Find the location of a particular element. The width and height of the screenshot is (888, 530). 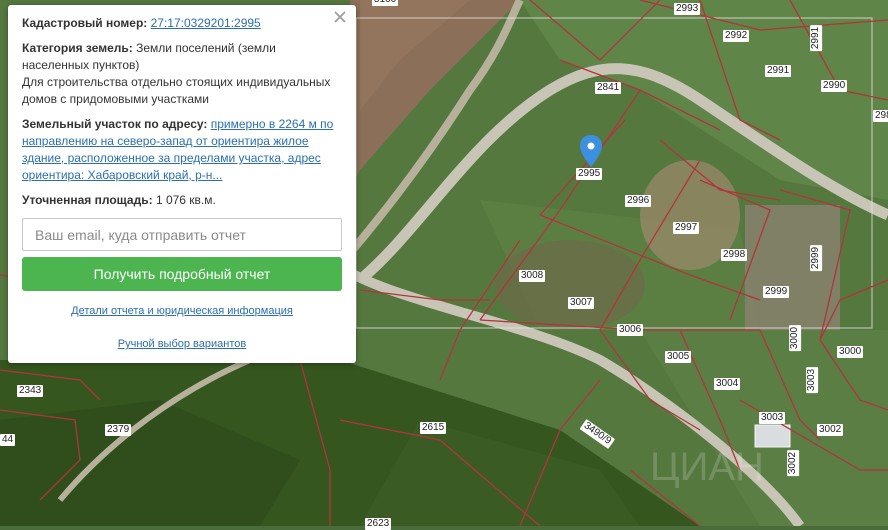

parcel-label: 2990 is located at coordinates (834, 86).